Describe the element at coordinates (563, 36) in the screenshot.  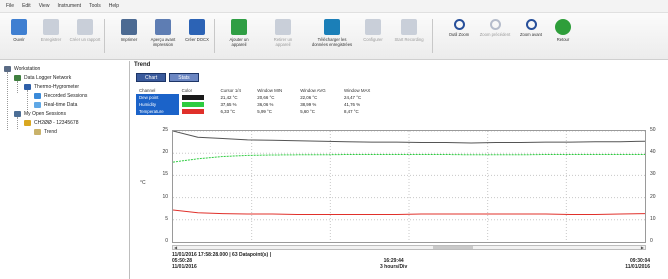
I see `back-button: Retour` at that location.